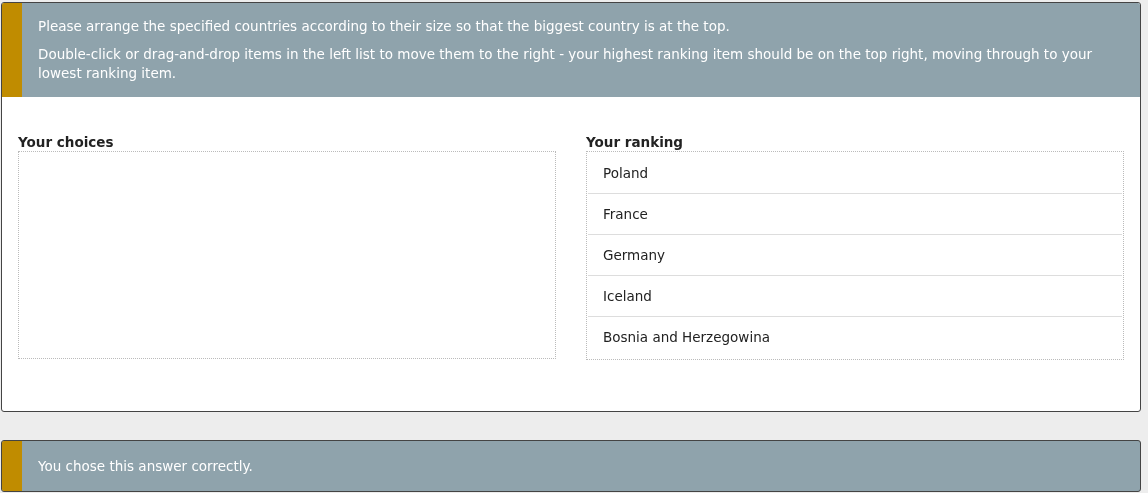  I want to click on ranking-item: Iceland, so click(855, 296).